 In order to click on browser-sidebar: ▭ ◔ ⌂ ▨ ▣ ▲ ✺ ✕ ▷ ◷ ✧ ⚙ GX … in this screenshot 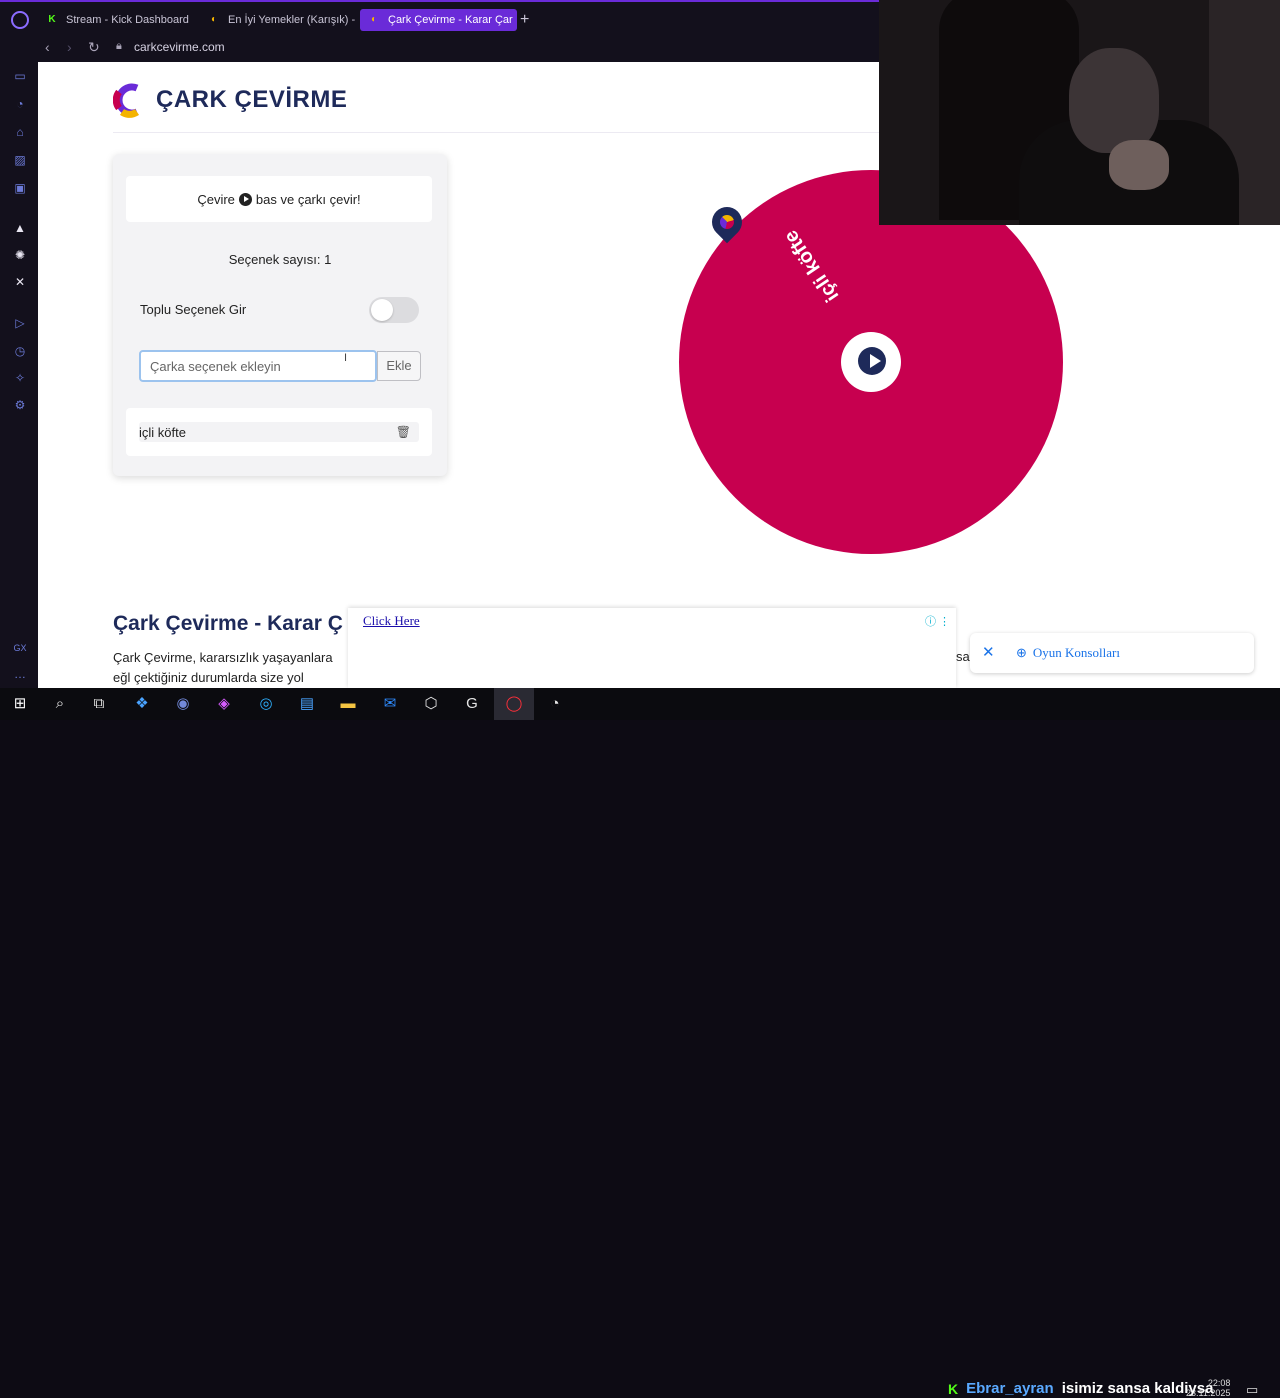, I will do `click(19, 375)`.